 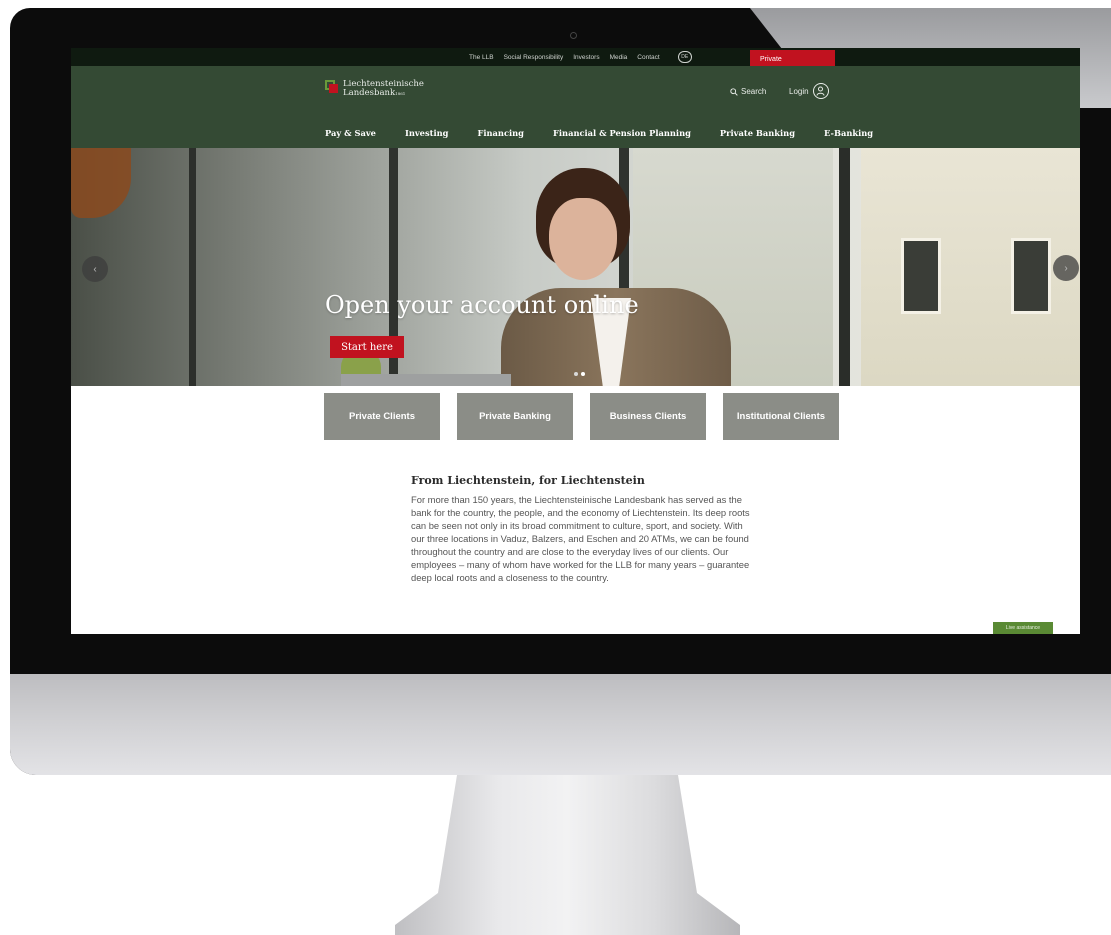 What do you see at coordinates (382, 416) in the screenshot?
I see `segment-button-private-clients: Private Clients` at bounding box center [382, 416].